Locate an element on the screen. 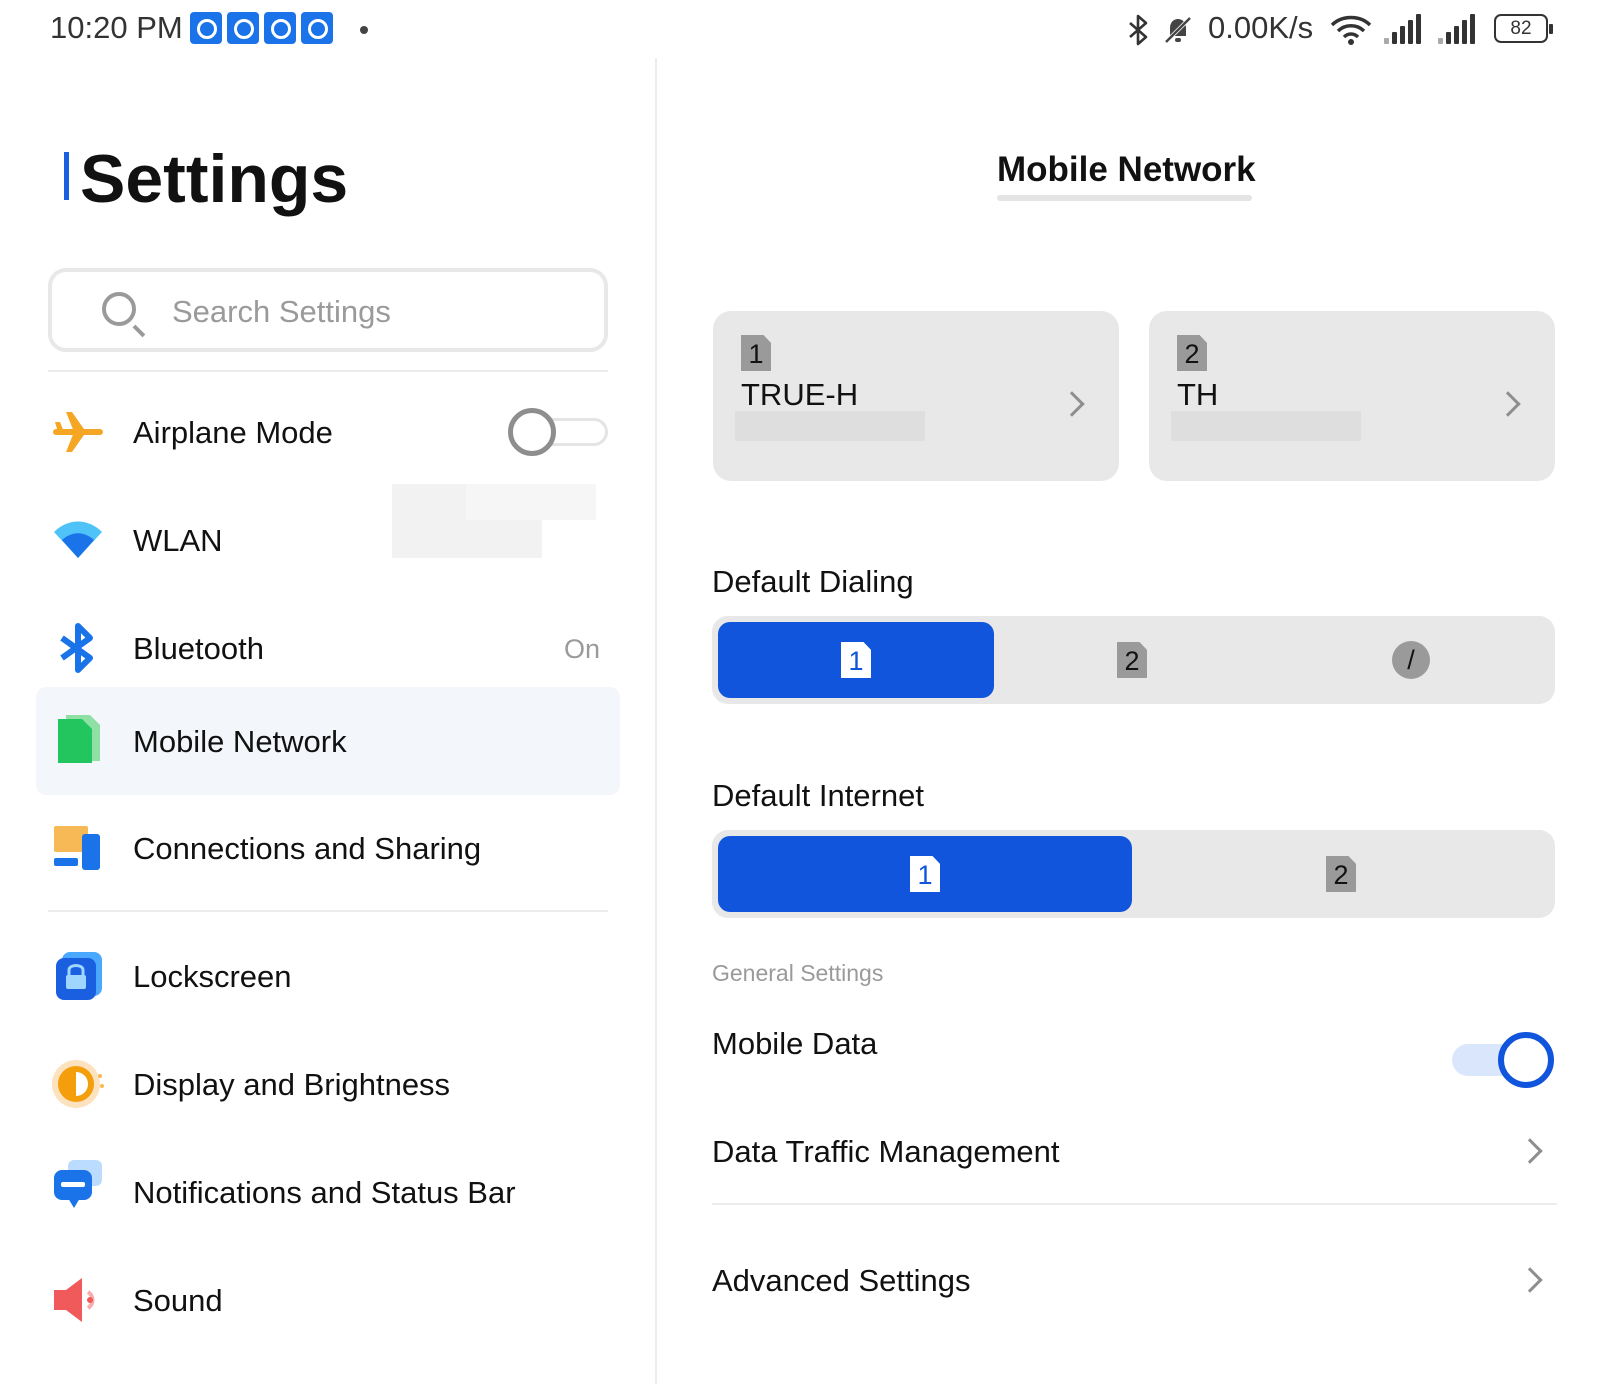  wifi-icon is located at coordinates (78, 539).